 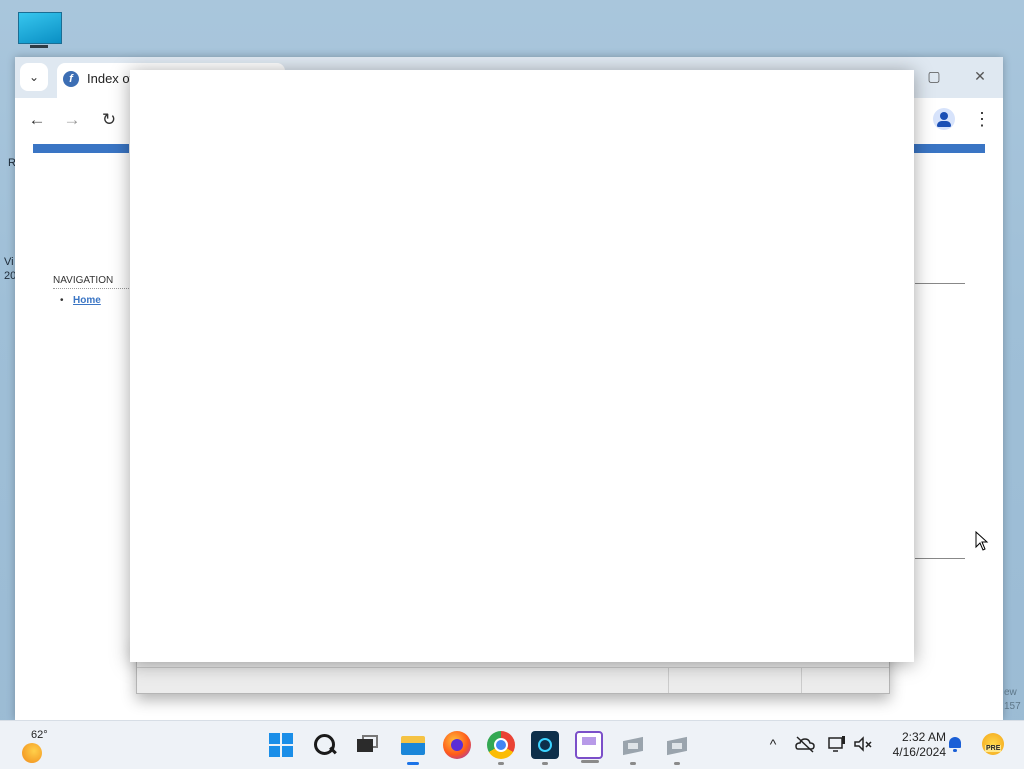 What do you see at coordinates (837, 744) in the screenshot?
I see `network-icon` at bounding box center [837, 744].